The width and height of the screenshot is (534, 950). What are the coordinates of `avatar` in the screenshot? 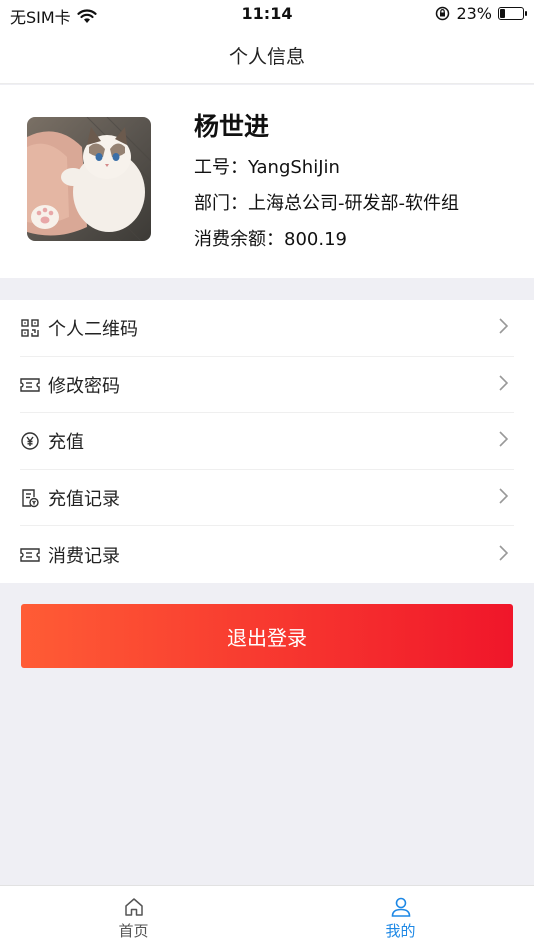 It's located at (89, 179).